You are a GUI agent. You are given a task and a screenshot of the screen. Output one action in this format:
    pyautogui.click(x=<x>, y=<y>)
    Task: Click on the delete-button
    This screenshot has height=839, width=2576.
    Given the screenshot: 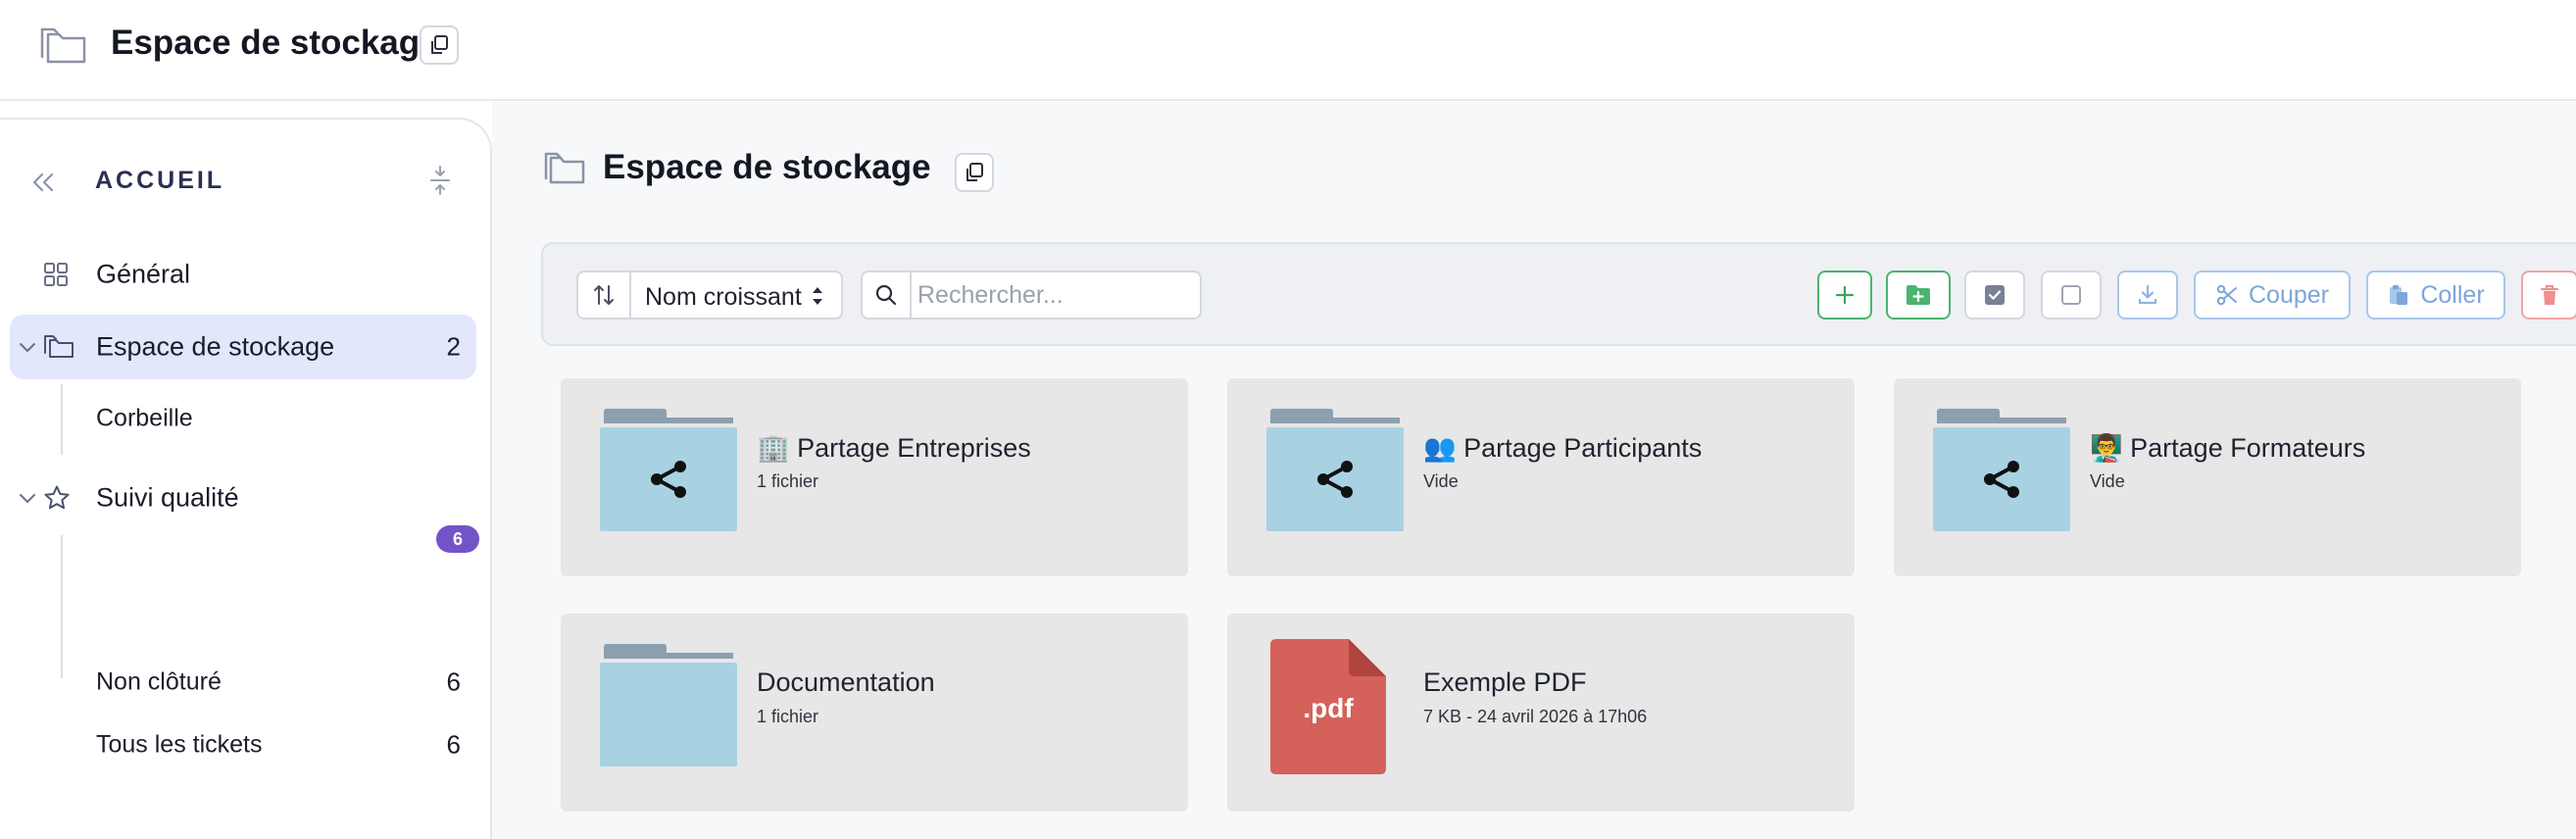 What is the action you would take?
    pyautogui.click(x=2548, y=296)
    